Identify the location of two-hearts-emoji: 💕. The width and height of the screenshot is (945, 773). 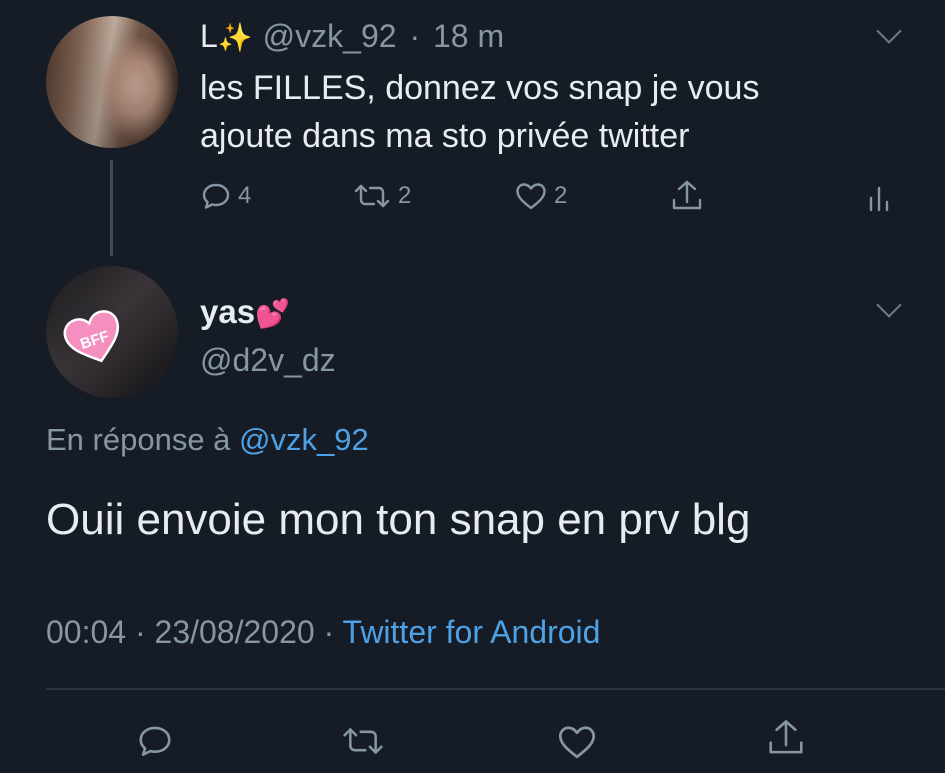
(272, 313).